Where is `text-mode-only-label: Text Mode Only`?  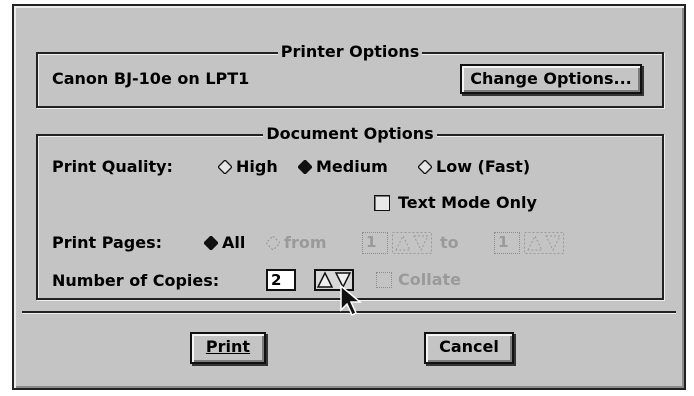
text-mode-only-label: Text Mode Only is located at coordinates (467, 203).